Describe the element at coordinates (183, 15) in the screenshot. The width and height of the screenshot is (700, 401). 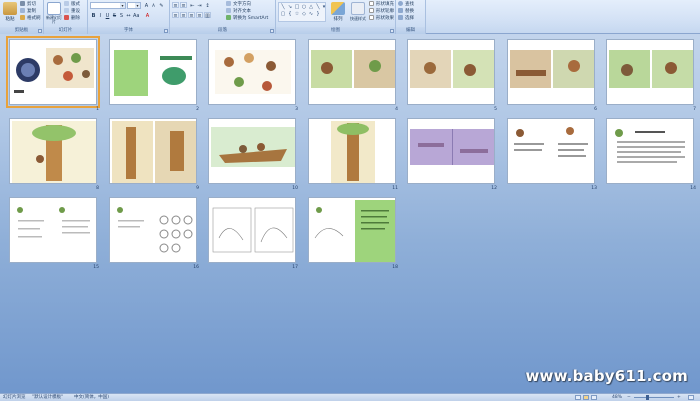
I see `align-center-icon: ≡` at that location.